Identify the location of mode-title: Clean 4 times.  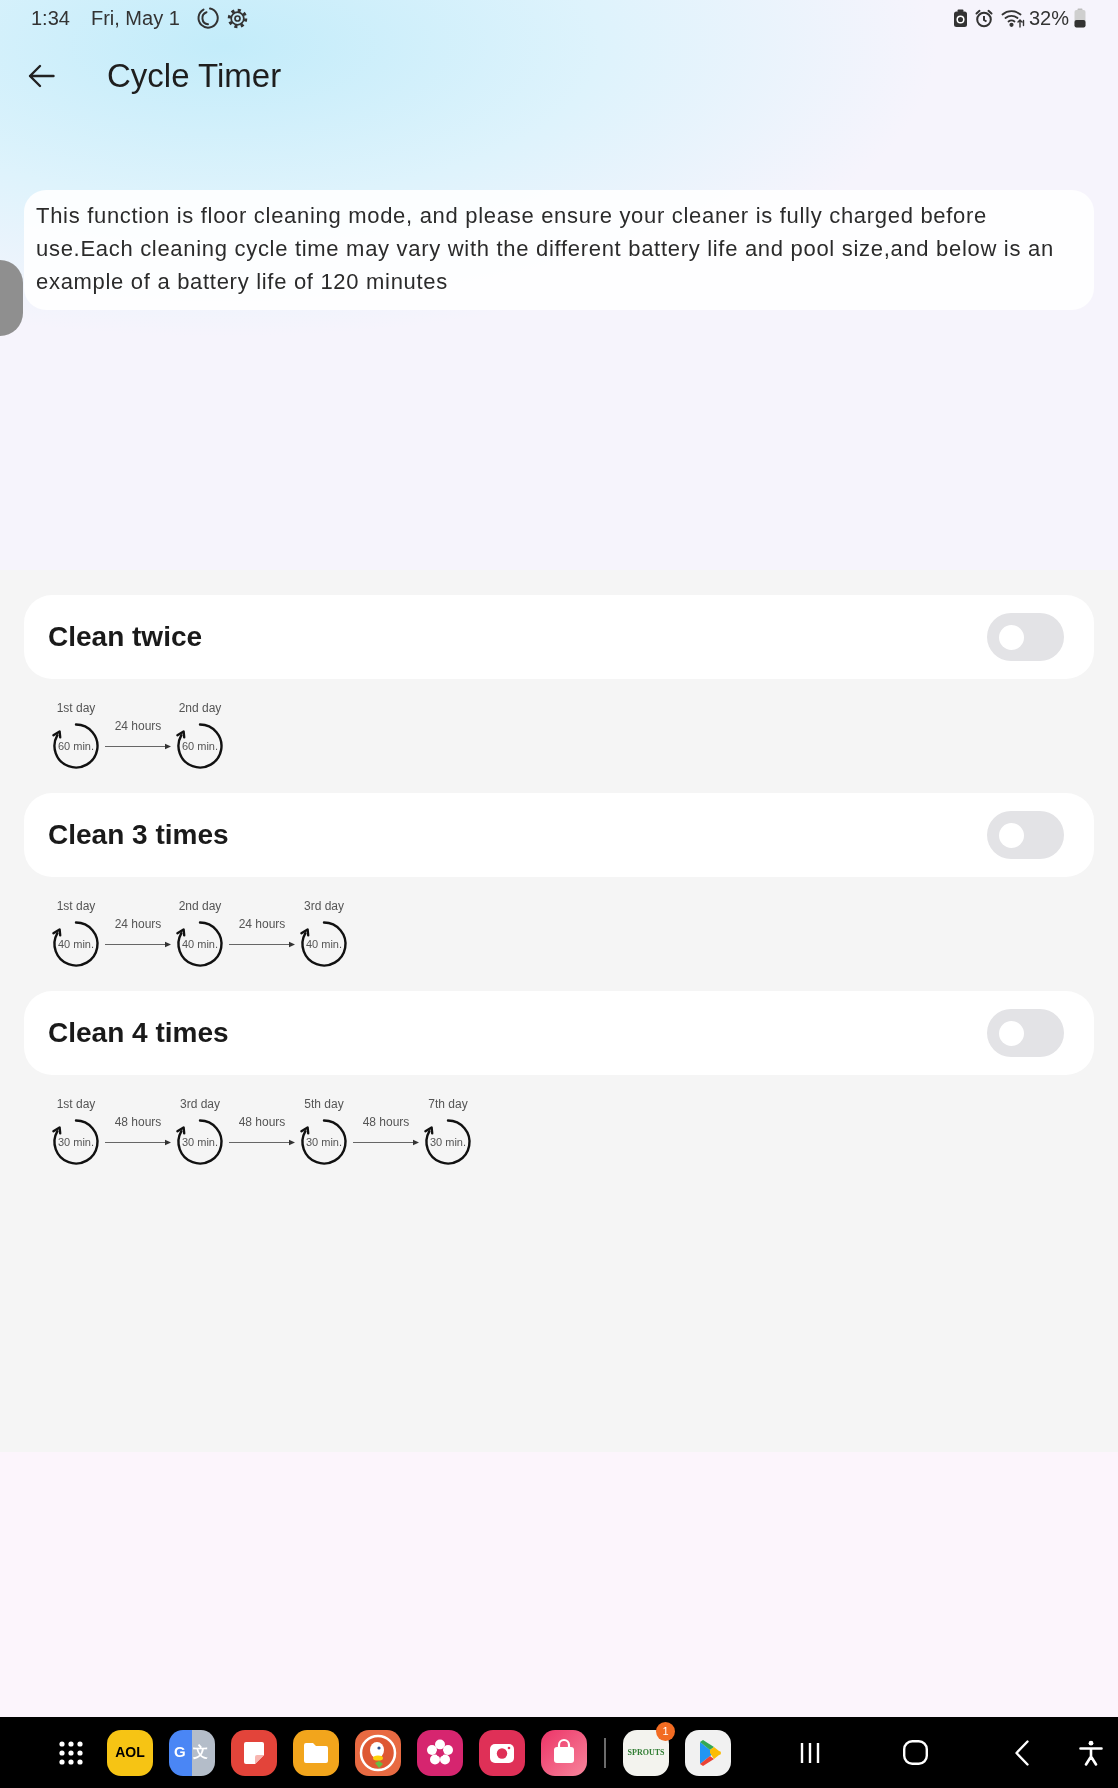
(138, 1033).